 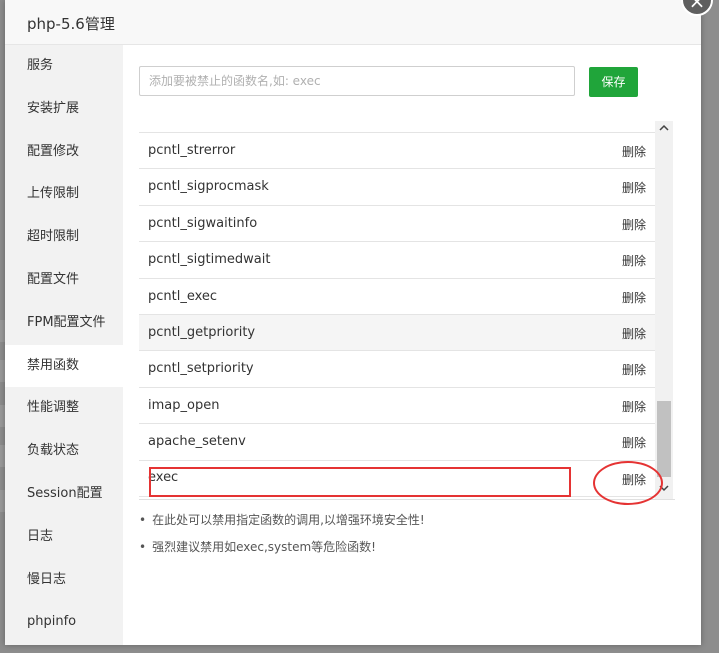 What do you see at coordinates (397, 333) in the screenshot?
I see `table-row-hovered: pcntl_getpriority 删除` at bounding box center [397, 333].